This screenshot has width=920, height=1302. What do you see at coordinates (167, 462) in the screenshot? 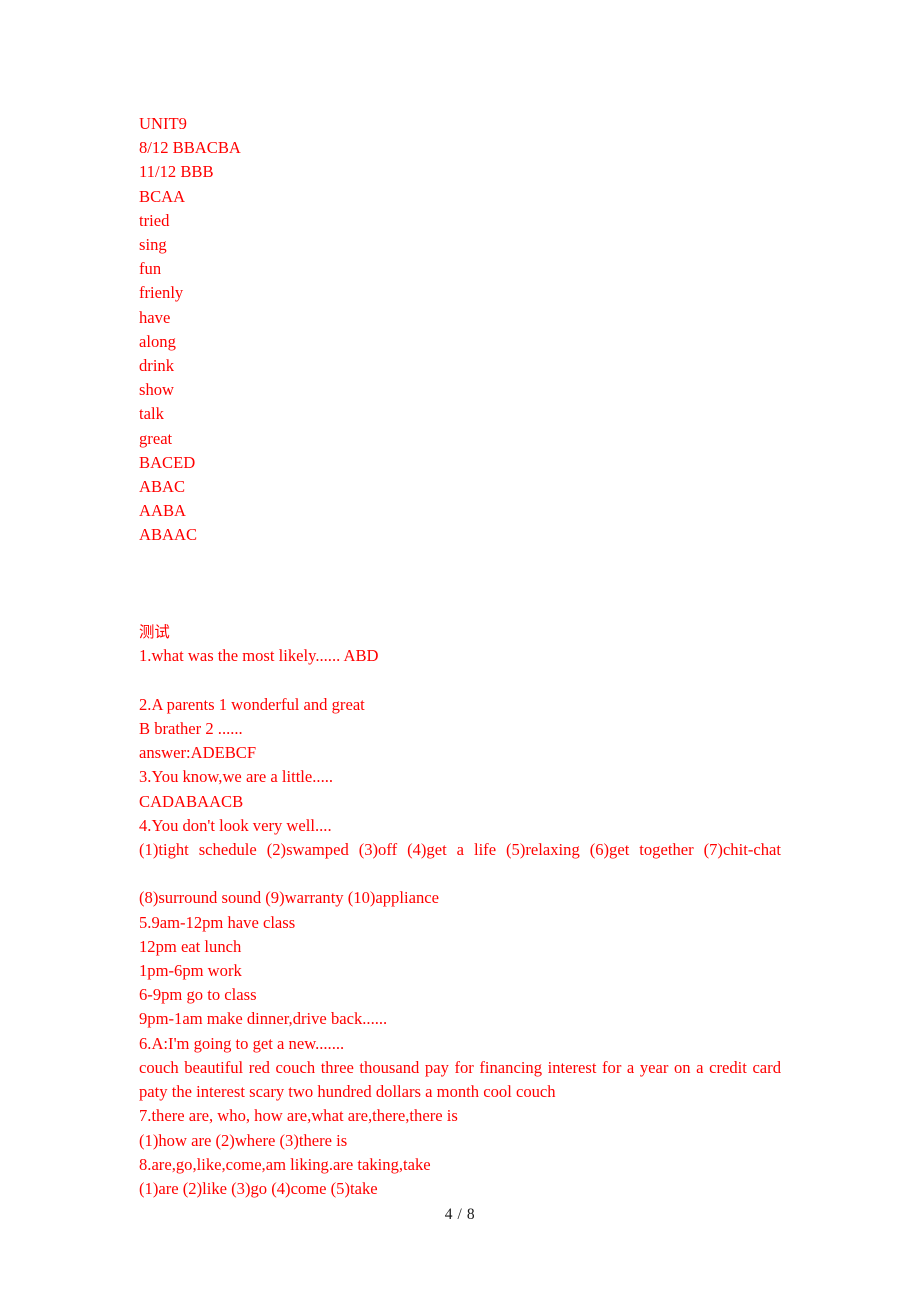
I see `unit-line: BACED` at bounding box center [167, 462].